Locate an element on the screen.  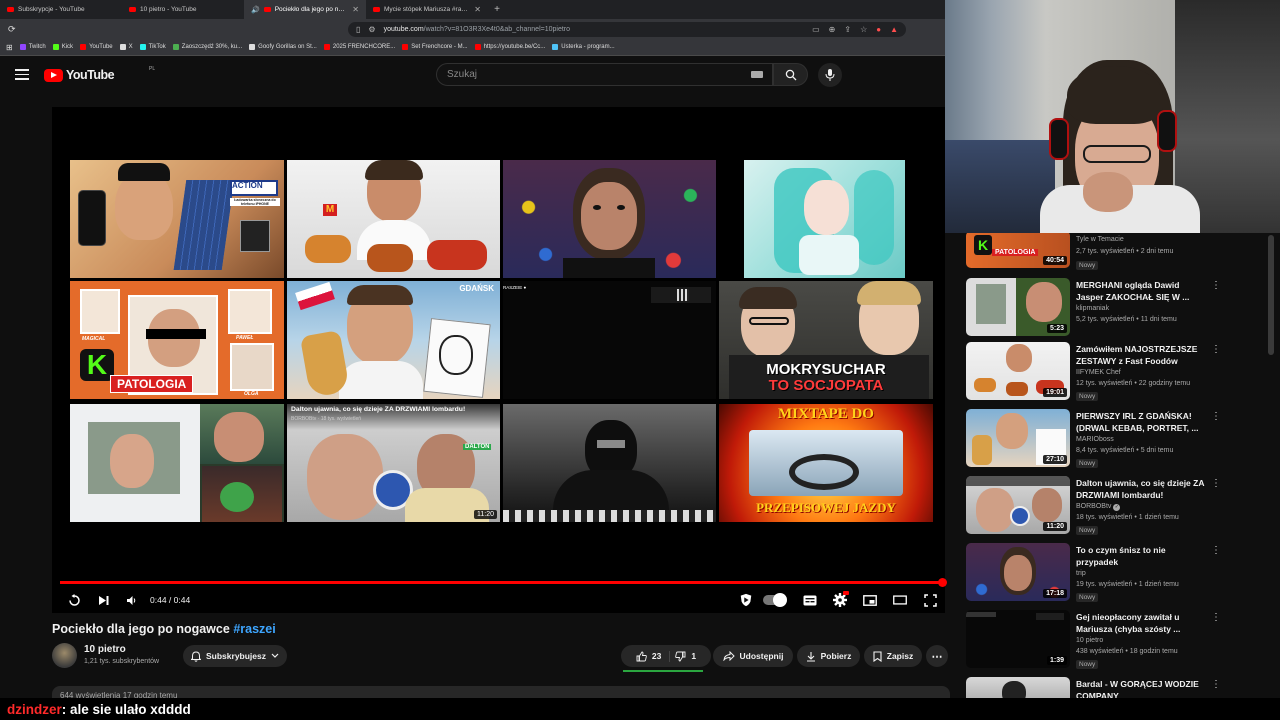
end-screen-thumb: GDAŃSK is located at coordinates (393, 340).